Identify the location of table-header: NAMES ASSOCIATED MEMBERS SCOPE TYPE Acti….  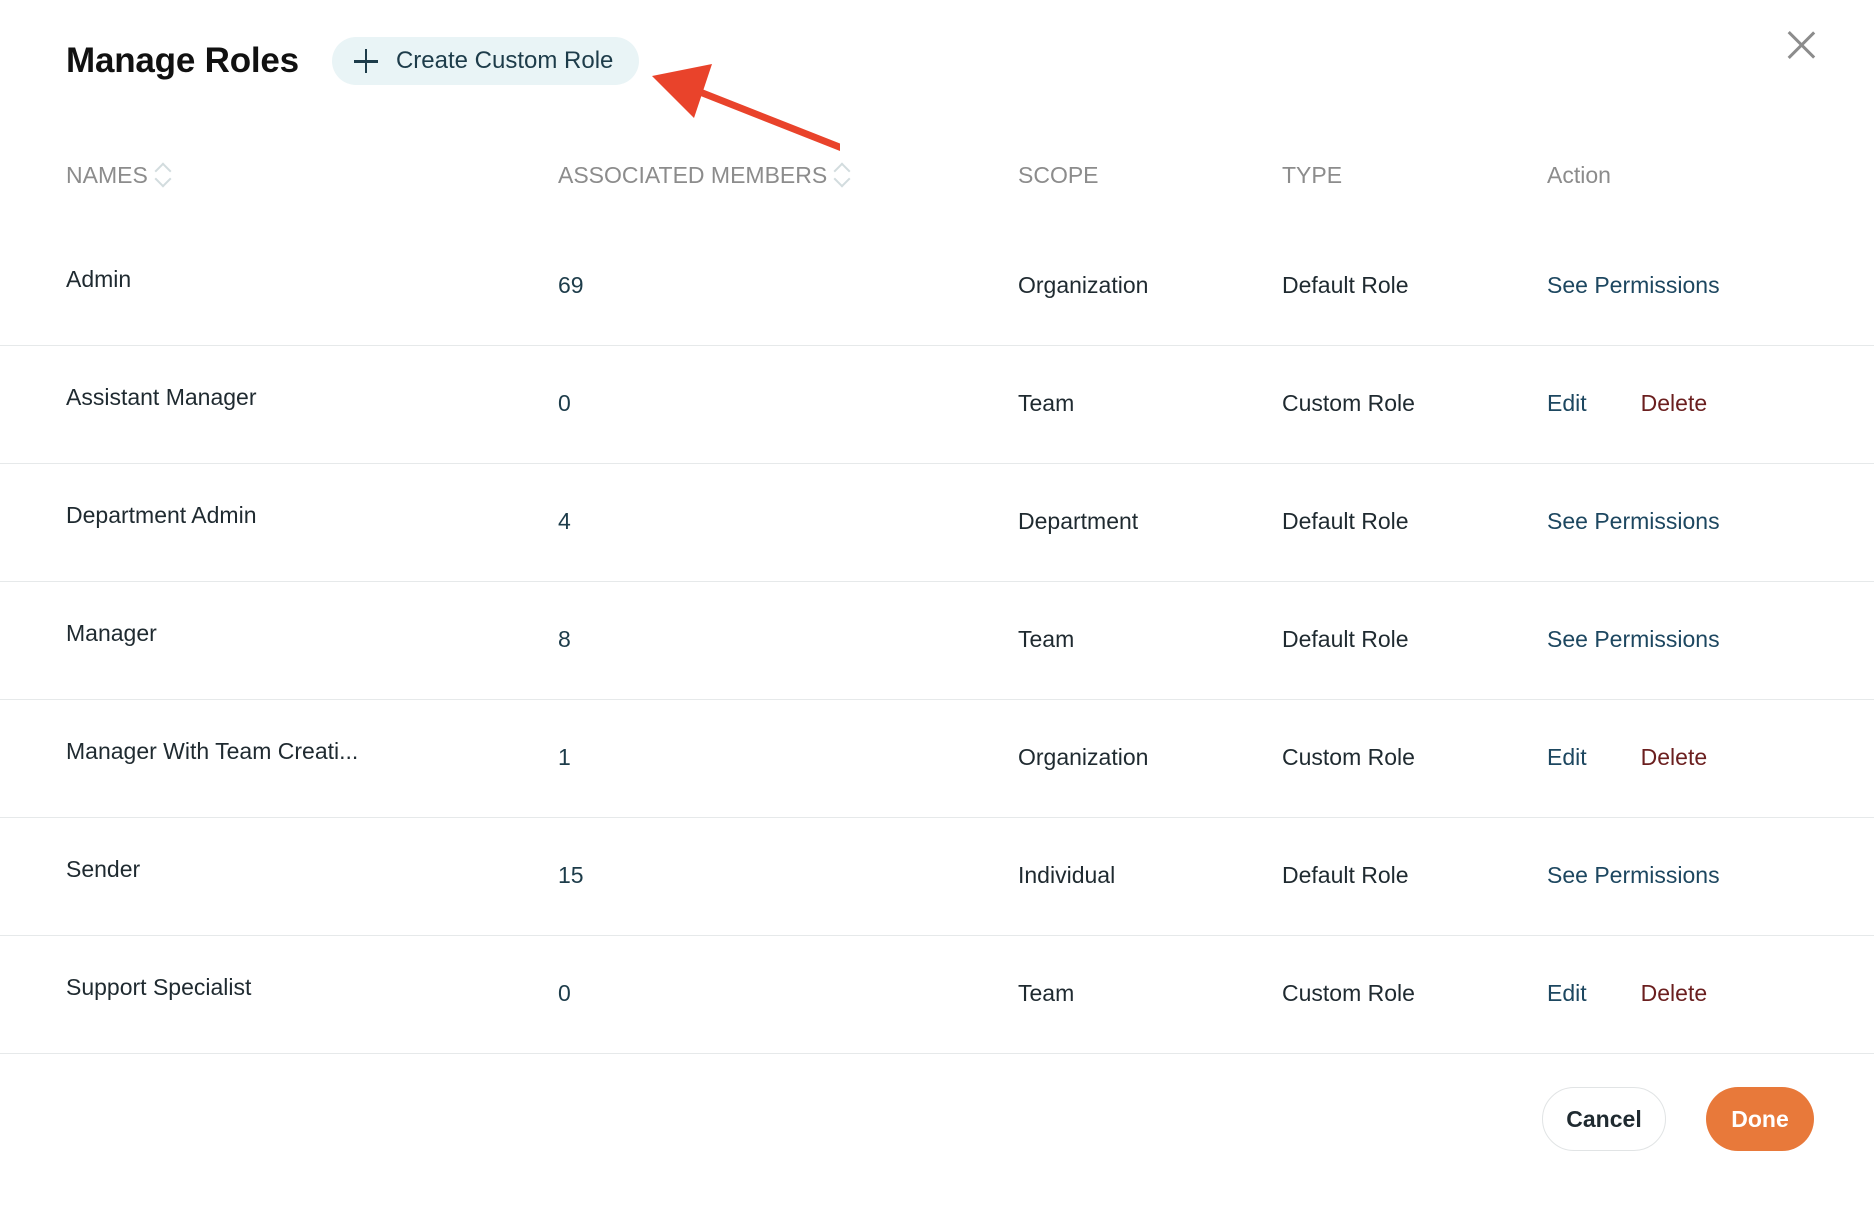
(937, 175).